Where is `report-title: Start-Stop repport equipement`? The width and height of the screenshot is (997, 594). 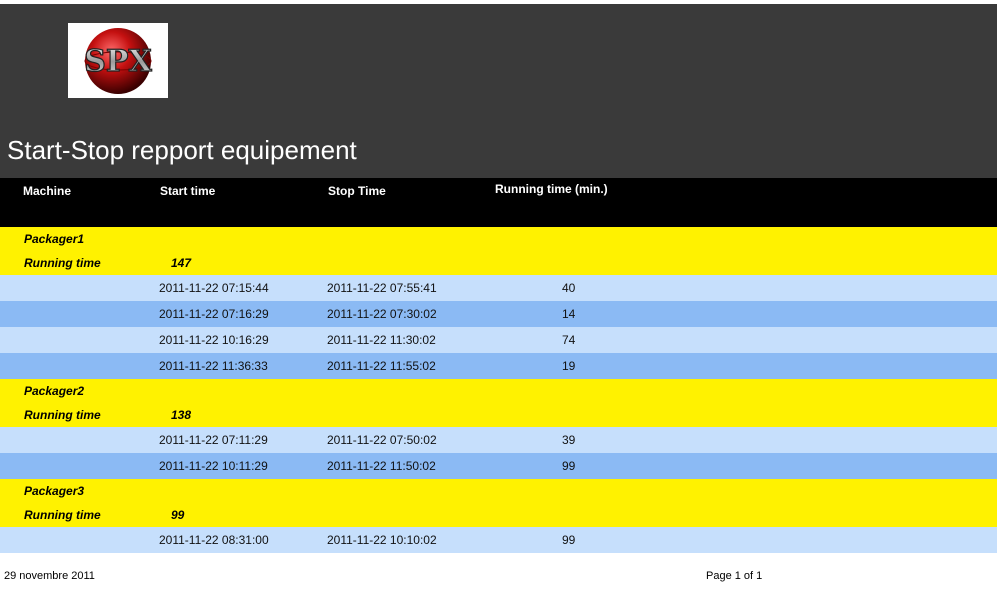
report-title: Start-Stop repport equipement is located at coordinates (182, 150).